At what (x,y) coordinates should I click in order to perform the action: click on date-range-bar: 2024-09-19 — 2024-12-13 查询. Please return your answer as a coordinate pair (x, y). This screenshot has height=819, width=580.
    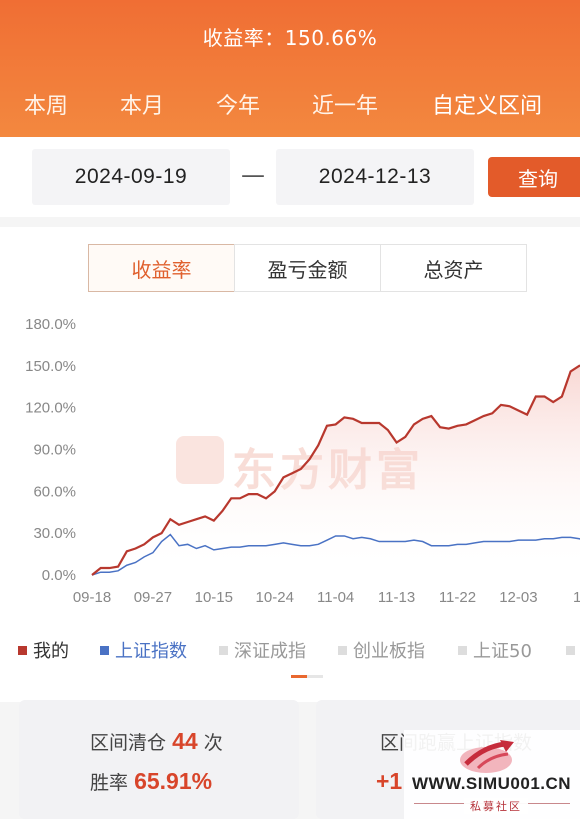
    Looking at the image, I should click on (290, 177).